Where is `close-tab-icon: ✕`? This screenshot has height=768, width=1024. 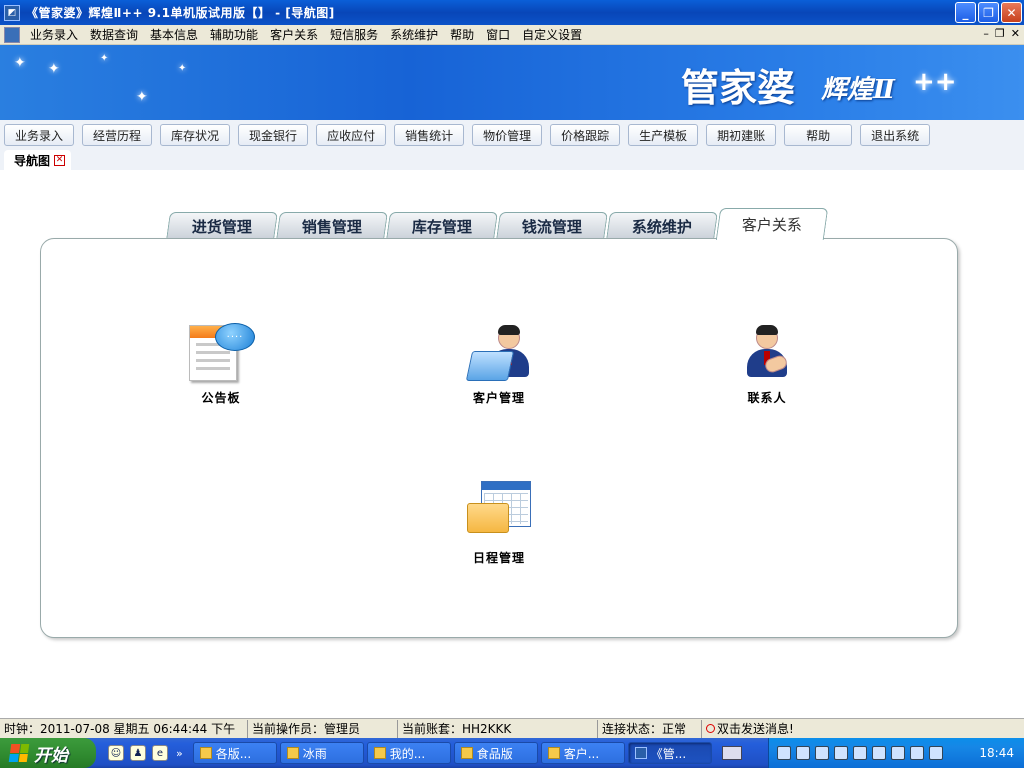 close-tab-icon: ✕ is located at coordinates (60, 160).